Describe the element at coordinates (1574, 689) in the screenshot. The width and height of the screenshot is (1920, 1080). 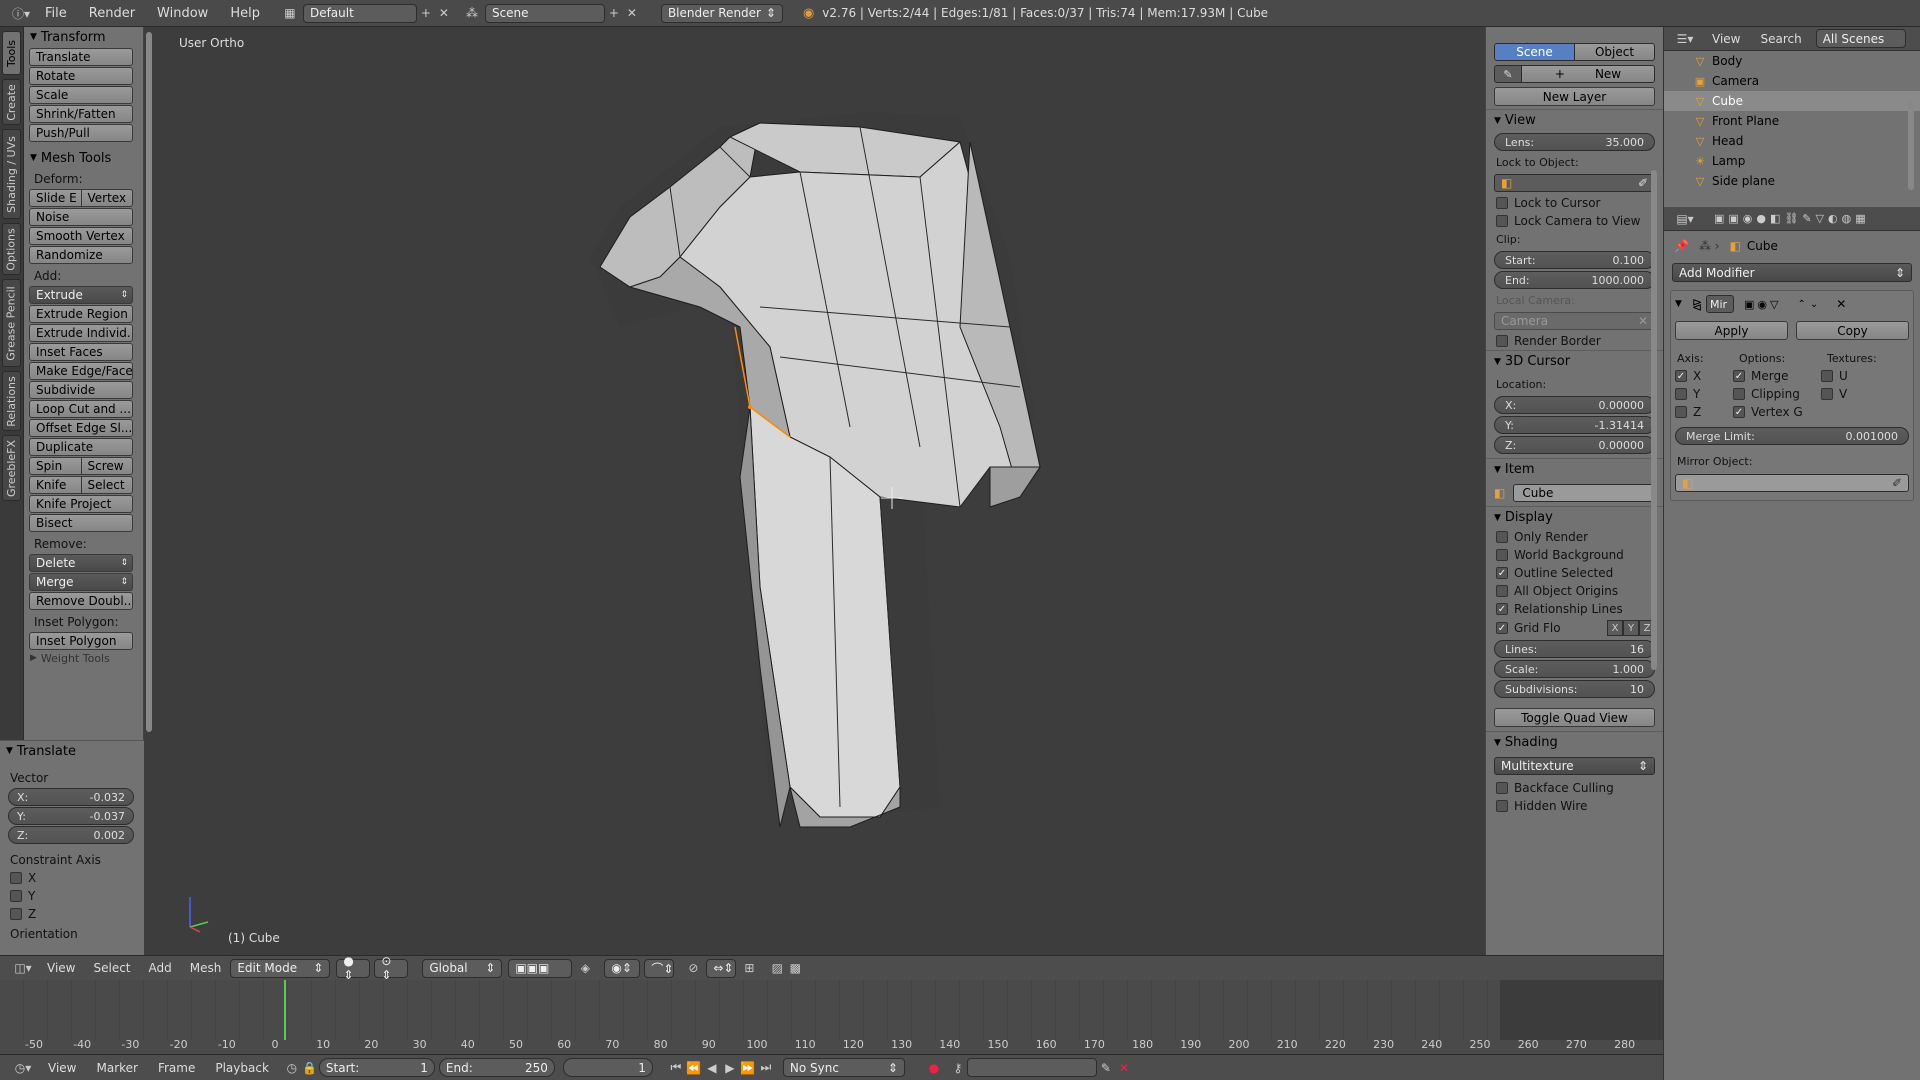
I see `grid-subdivisions-field: Subdivisions: 10` at that location.